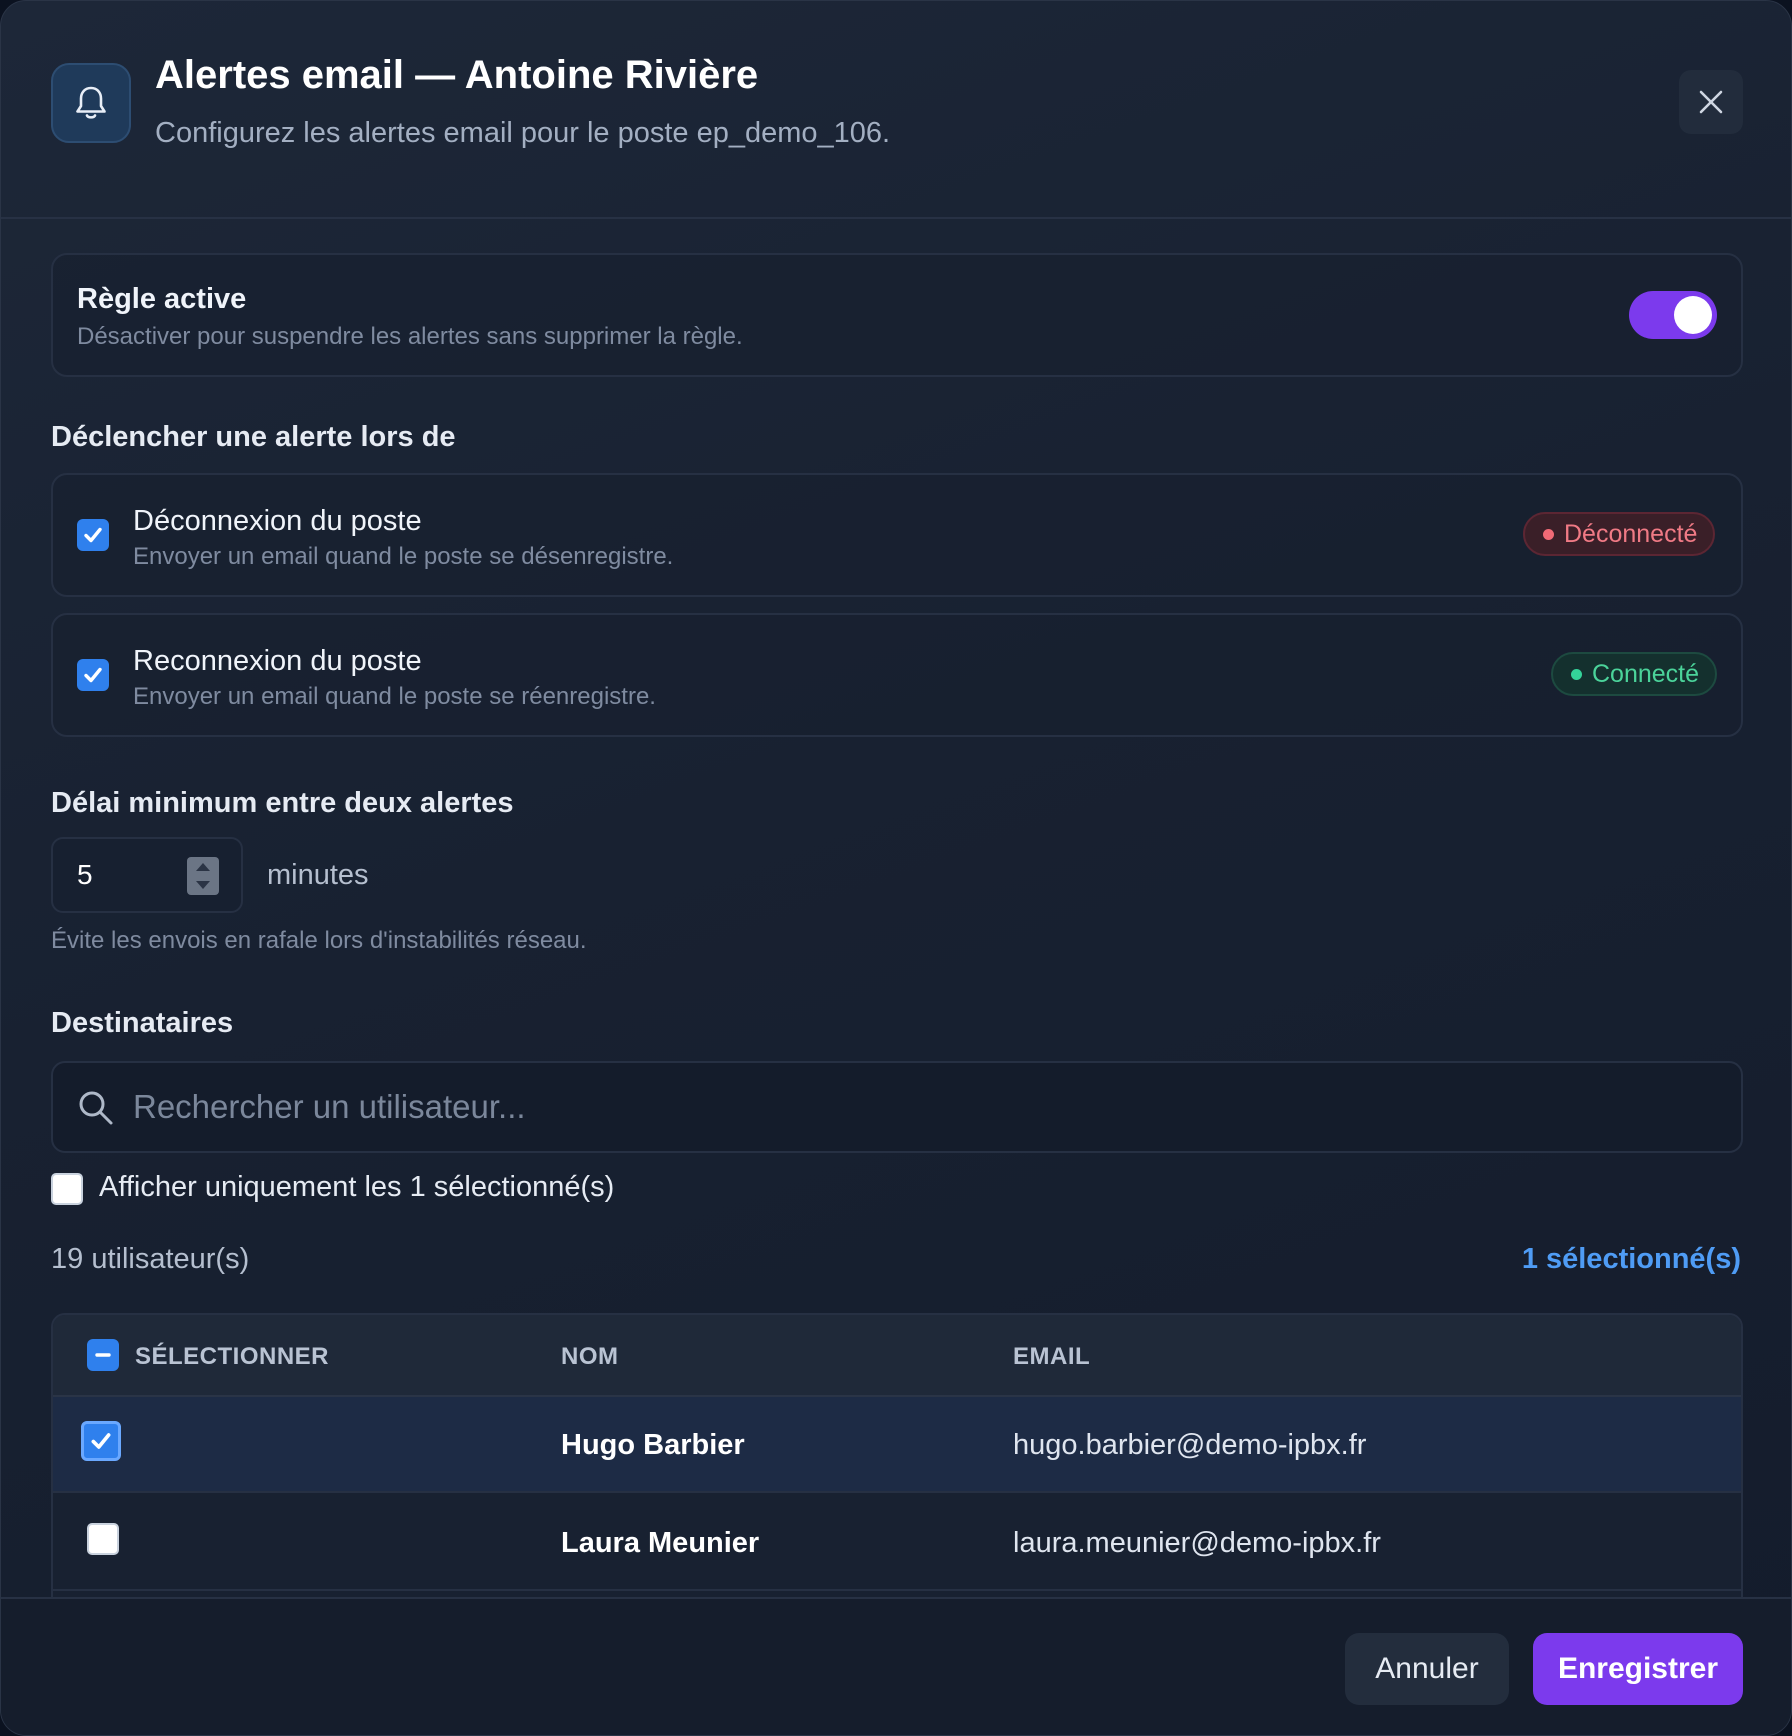 The width and height of the screenshot is (1792, 1736). What do you see at coordinates (253, 437) in the screenshot?
I see `triggers-label: Déclencher une alerte lors de` at bounding box center [253, 437].